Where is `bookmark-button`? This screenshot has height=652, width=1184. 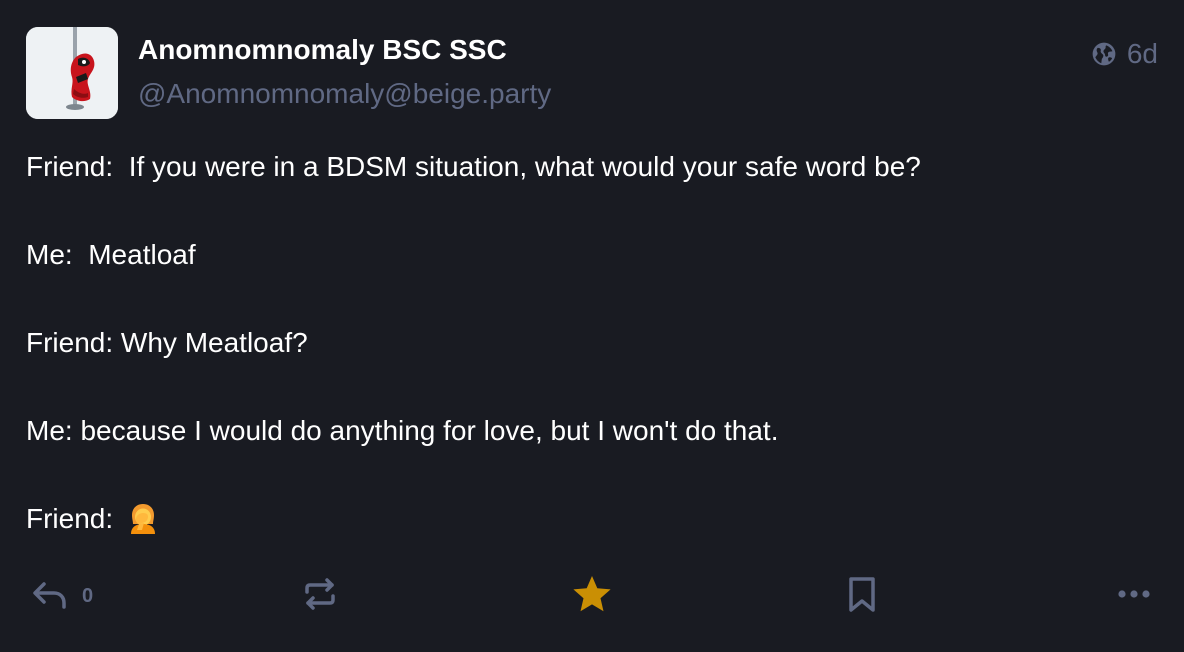
bookmark-button is located at coordinates (862, 596).